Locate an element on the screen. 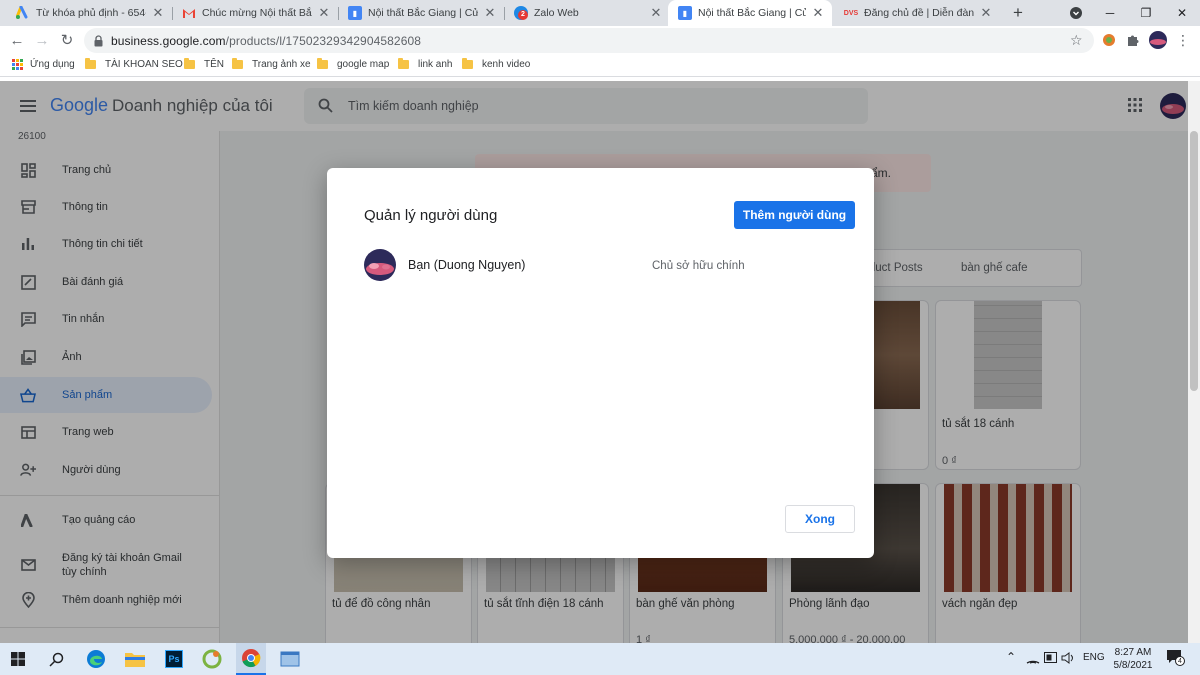  extension-icon is located at coordinates (1109, 40).